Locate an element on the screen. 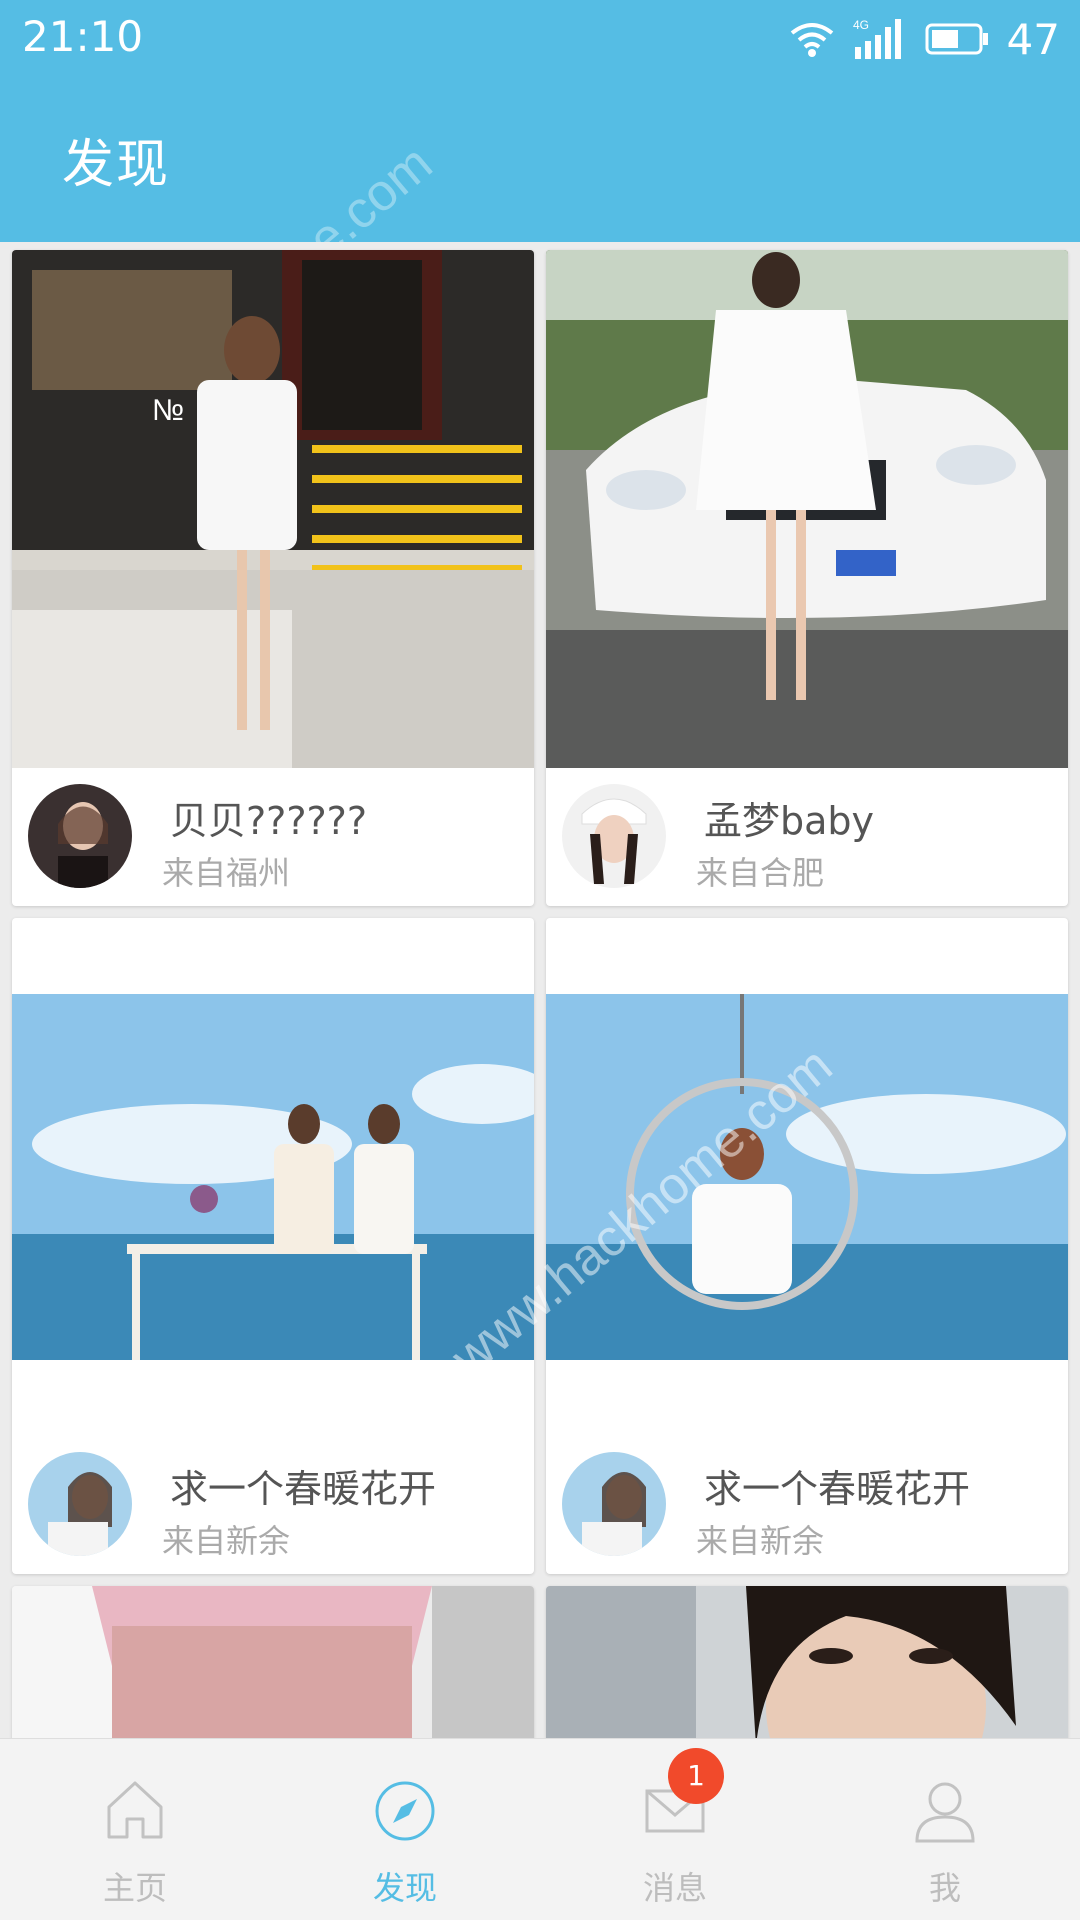 The height and width of the screenshot is (1920, 1080). poster-location: 来自福州 is located at coordinates (226, 873).